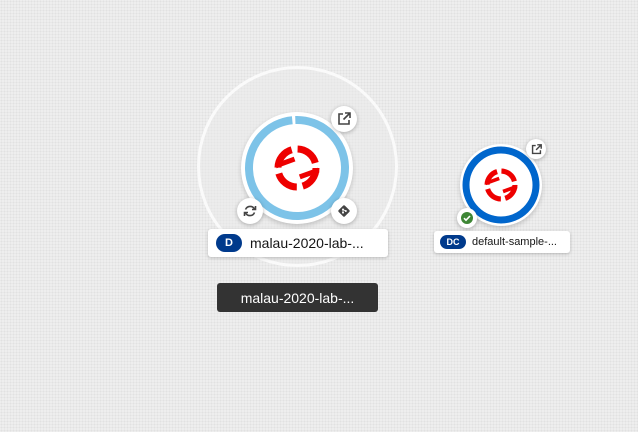  What do you see at coordinates (229, 243) in the screenshot?
I see `resource-kind-badge: D` at bounding box center [229, 243].